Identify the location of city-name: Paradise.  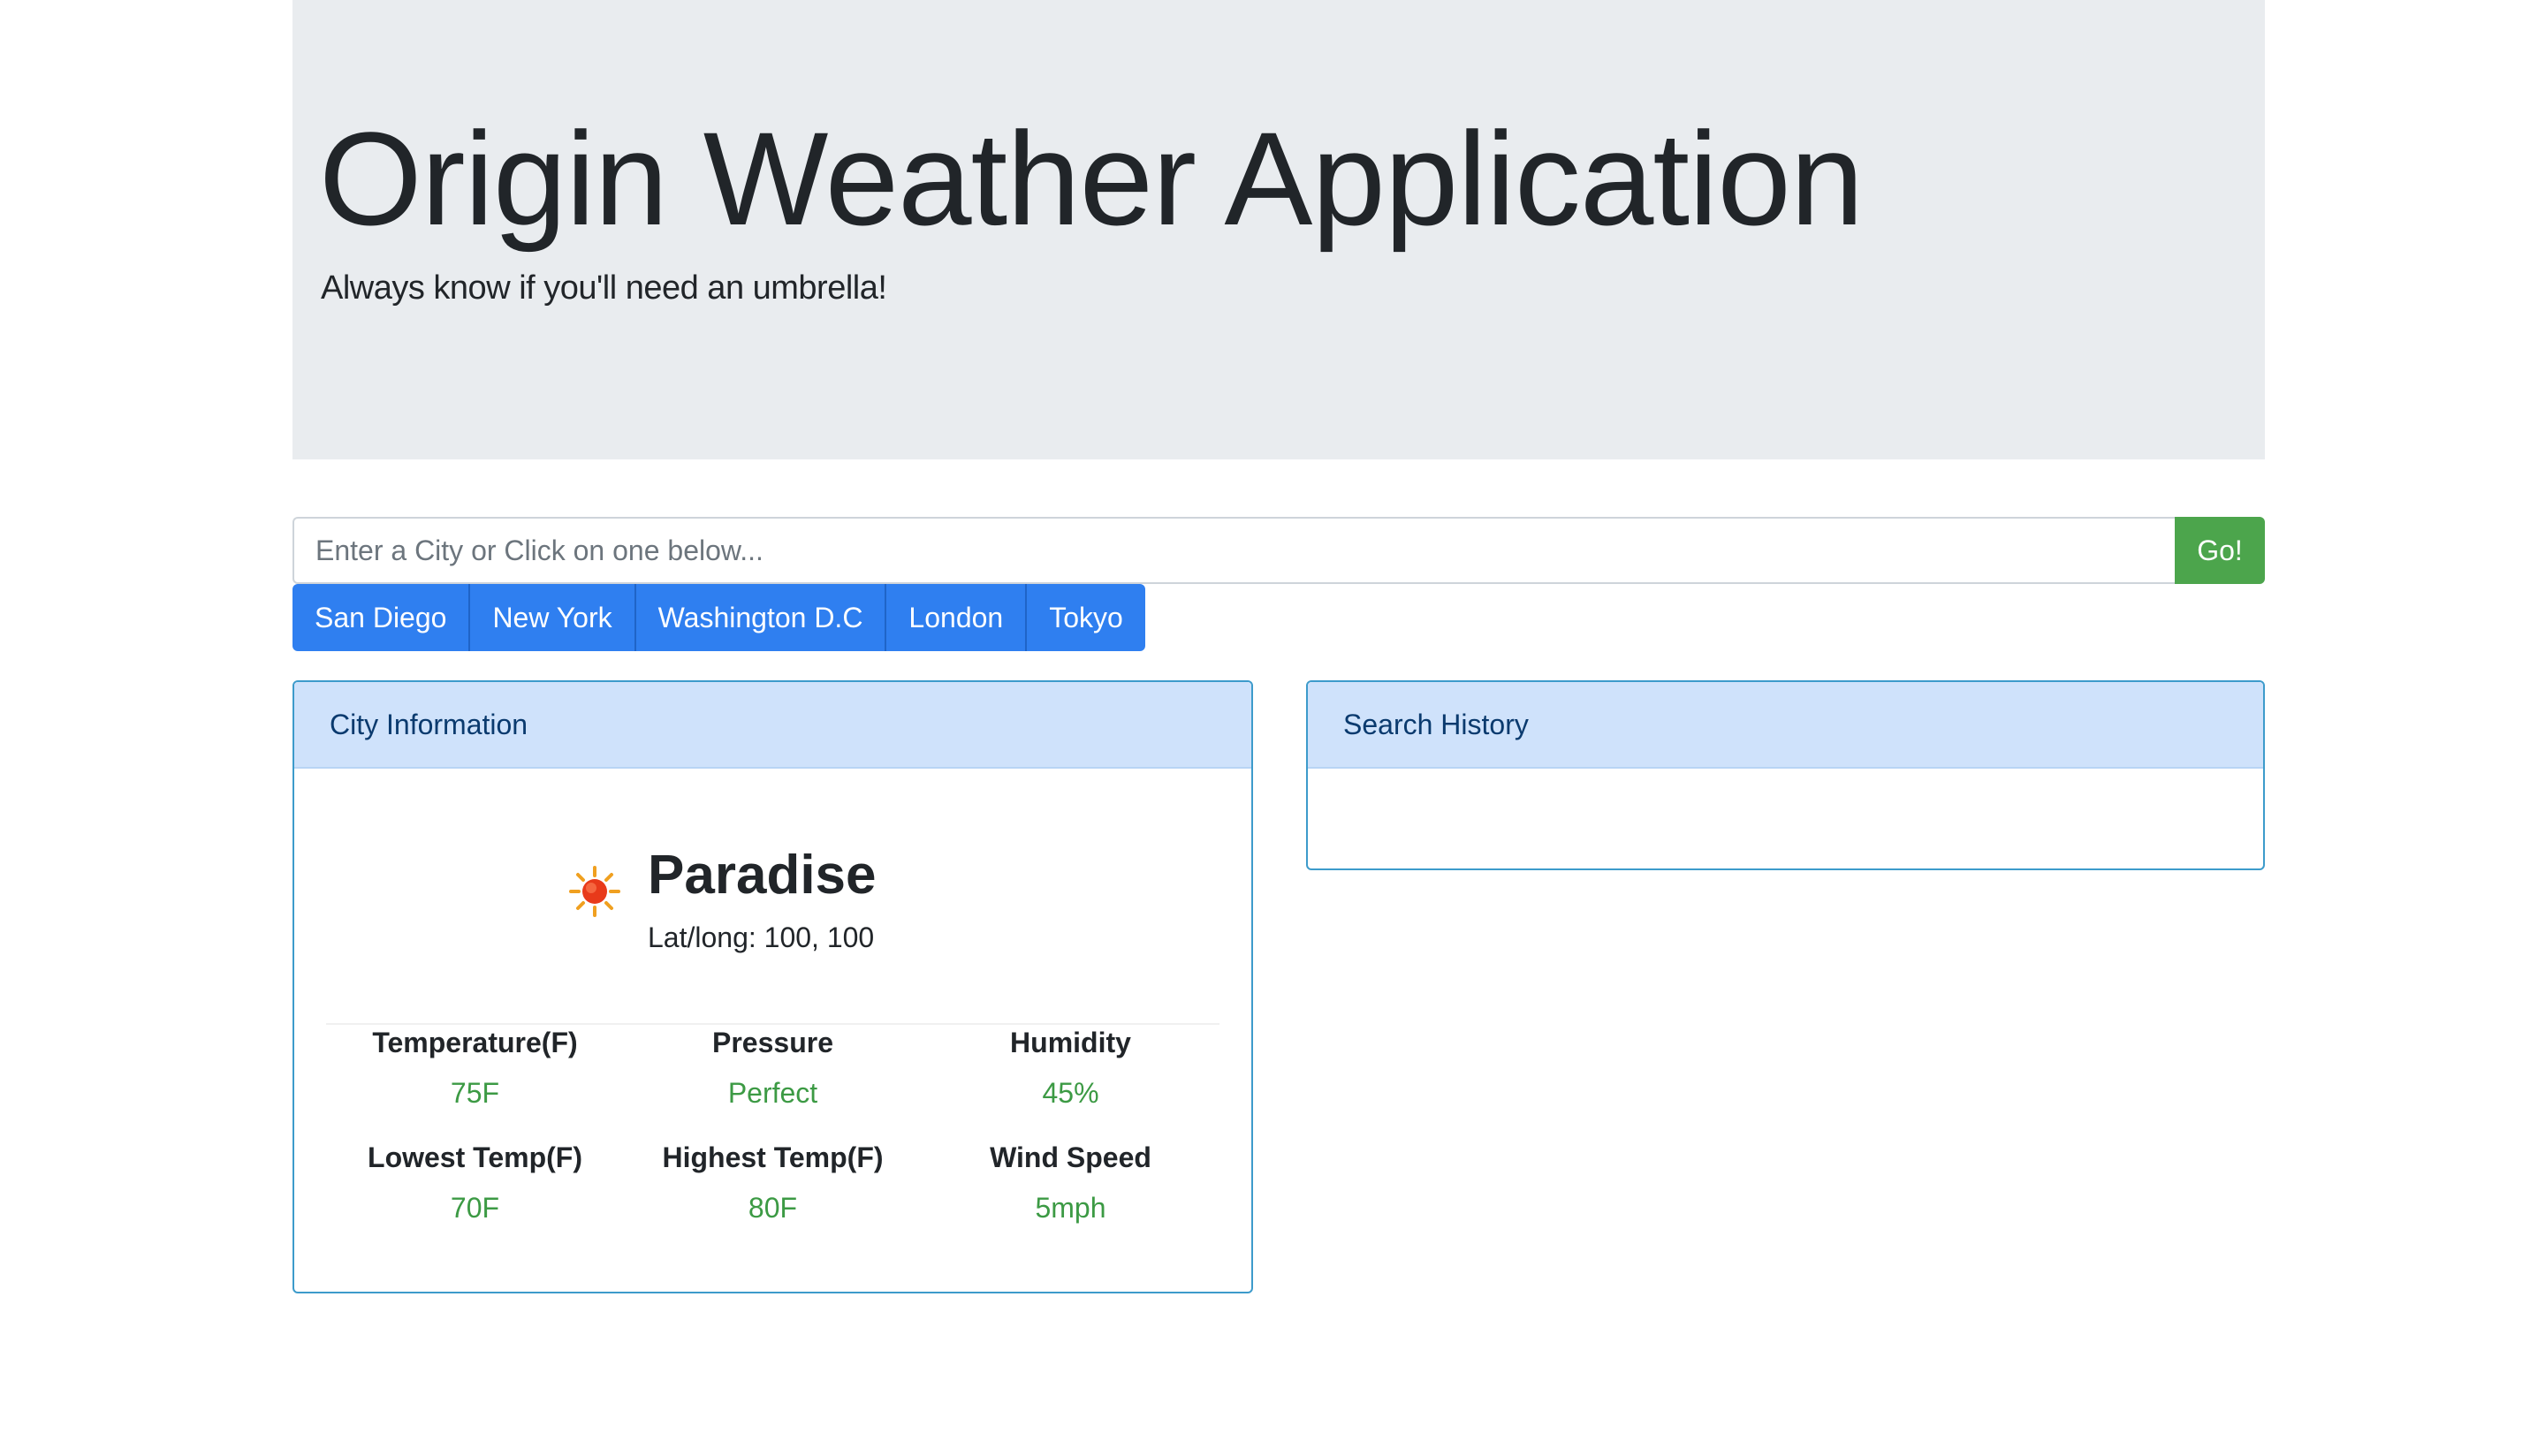
(762, 875).